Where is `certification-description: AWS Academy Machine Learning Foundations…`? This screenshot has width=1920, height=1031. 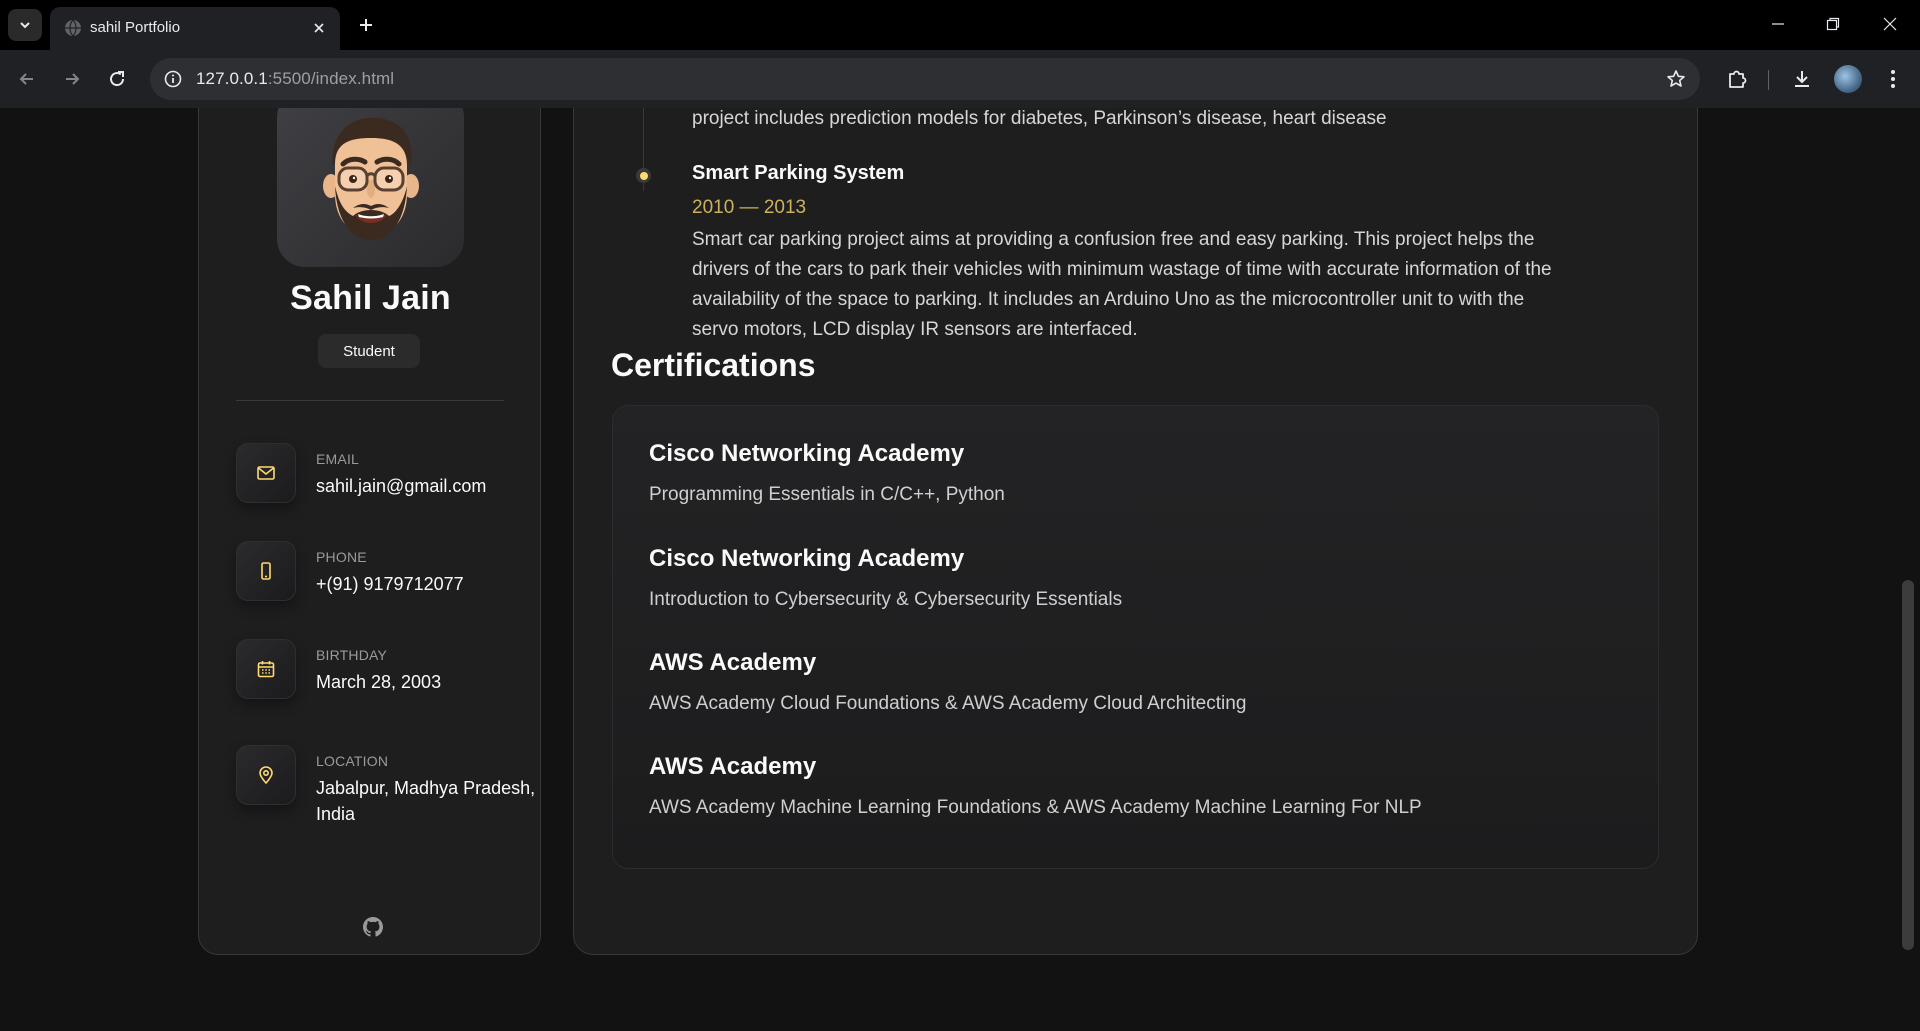
certification-description: AWS Academy Machine Learning Foundations… is located at coordinates (1035, 807).